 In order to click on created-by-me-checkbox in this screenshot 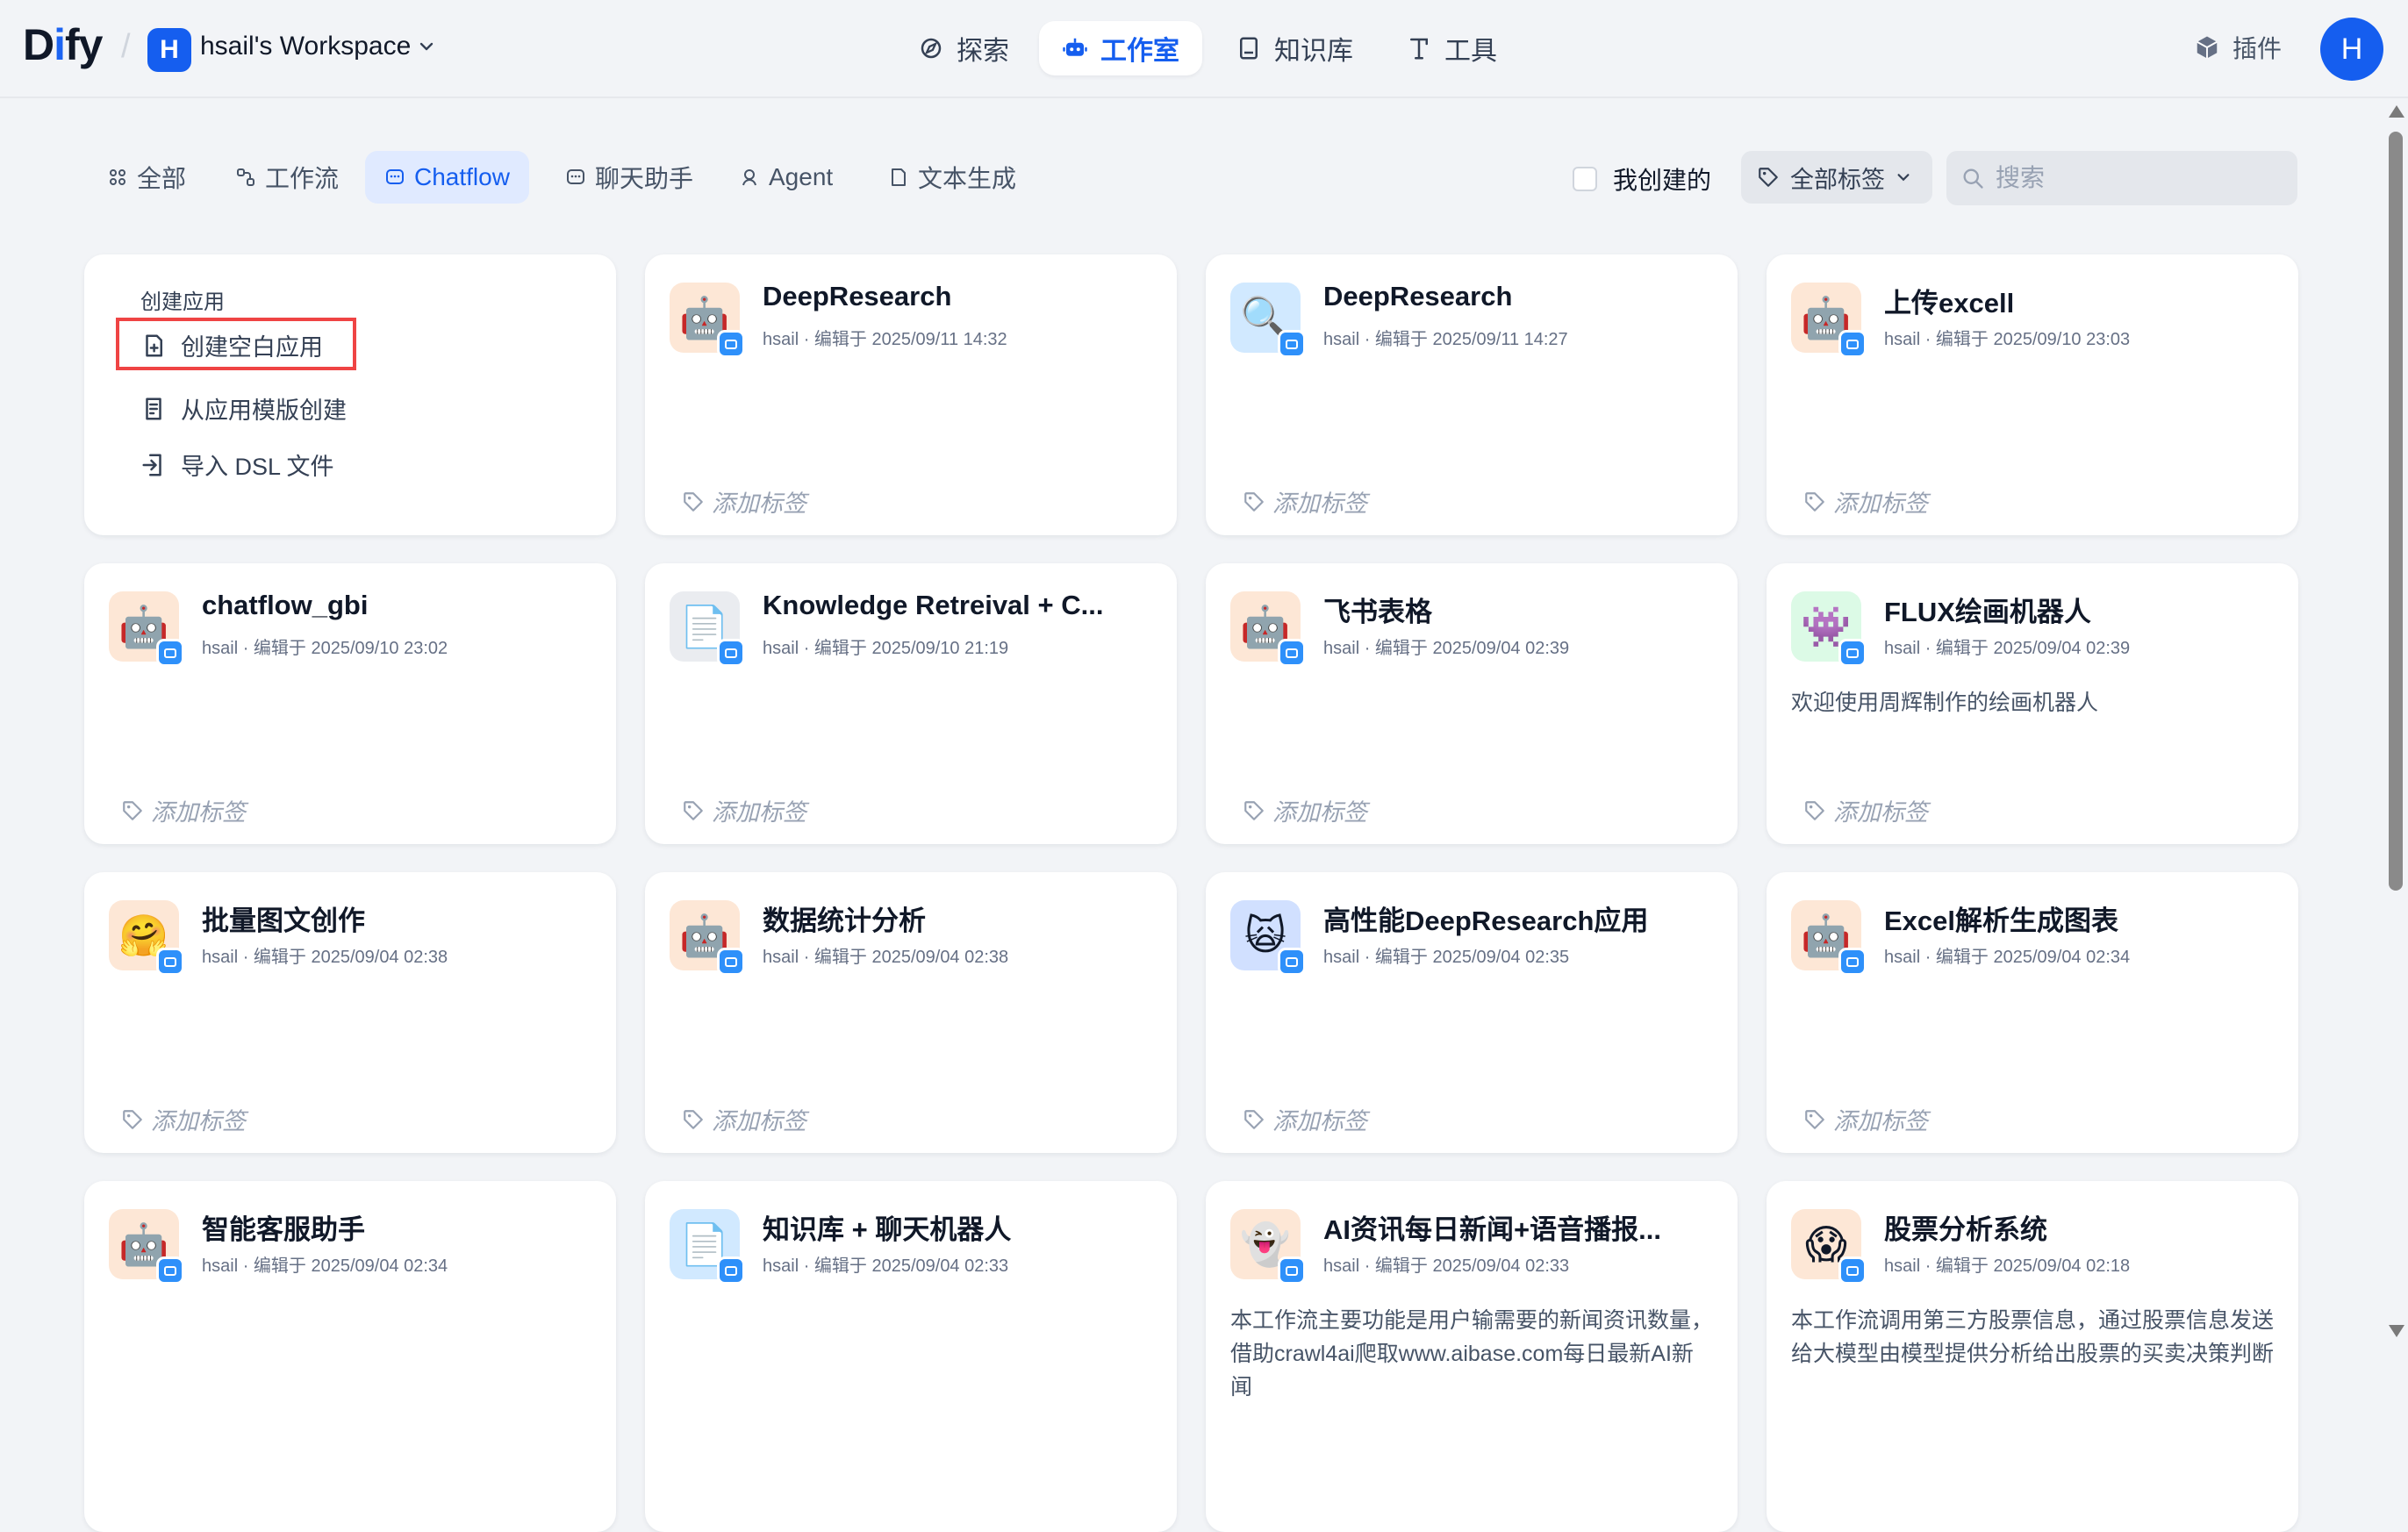, I will do `click(1585, 179)`.